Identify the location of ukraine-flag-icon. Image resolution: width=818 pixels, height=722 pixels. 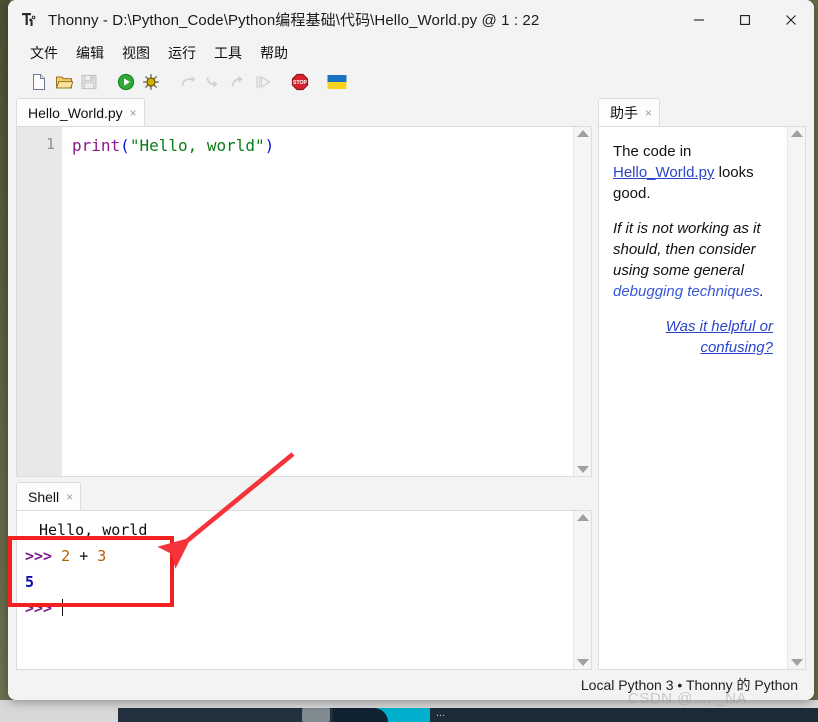
(336, 82).